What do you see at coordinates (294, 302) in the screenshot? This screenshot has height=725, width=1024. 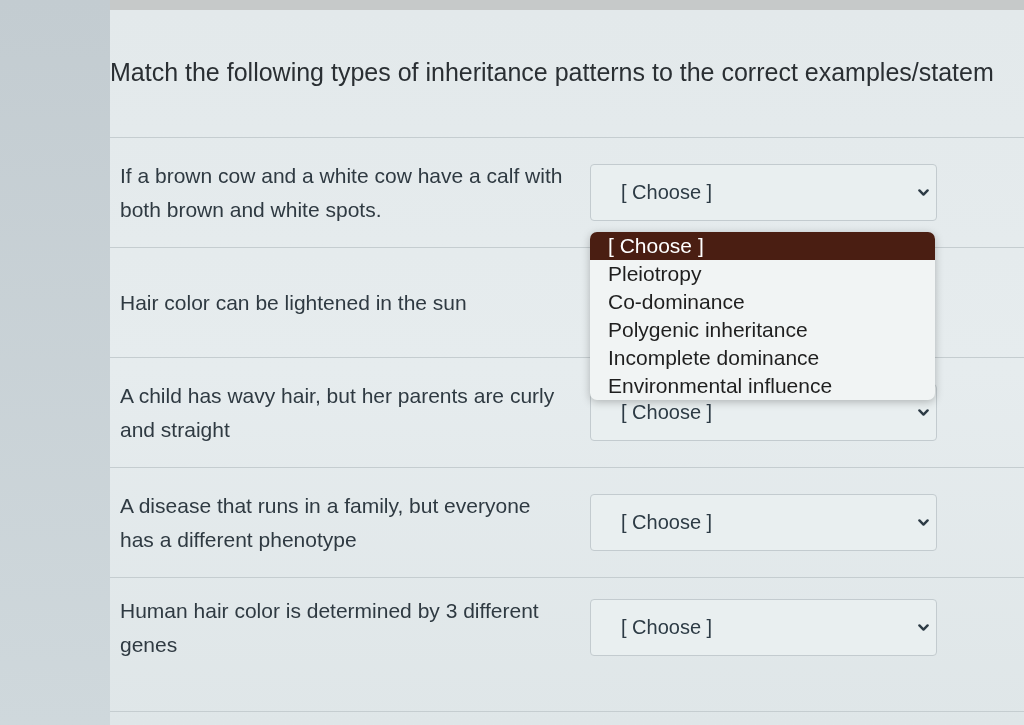 I see `statement-text: Hair color can be lightened in the sun` at bounding box center [294, 302].